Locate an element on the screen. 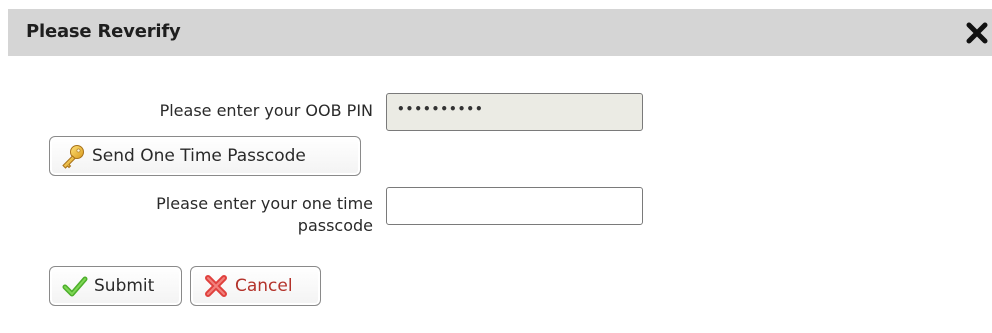 This screenshot has height=333, width=992. pin-field: •••••••••• is located at coordinates (514, 112).